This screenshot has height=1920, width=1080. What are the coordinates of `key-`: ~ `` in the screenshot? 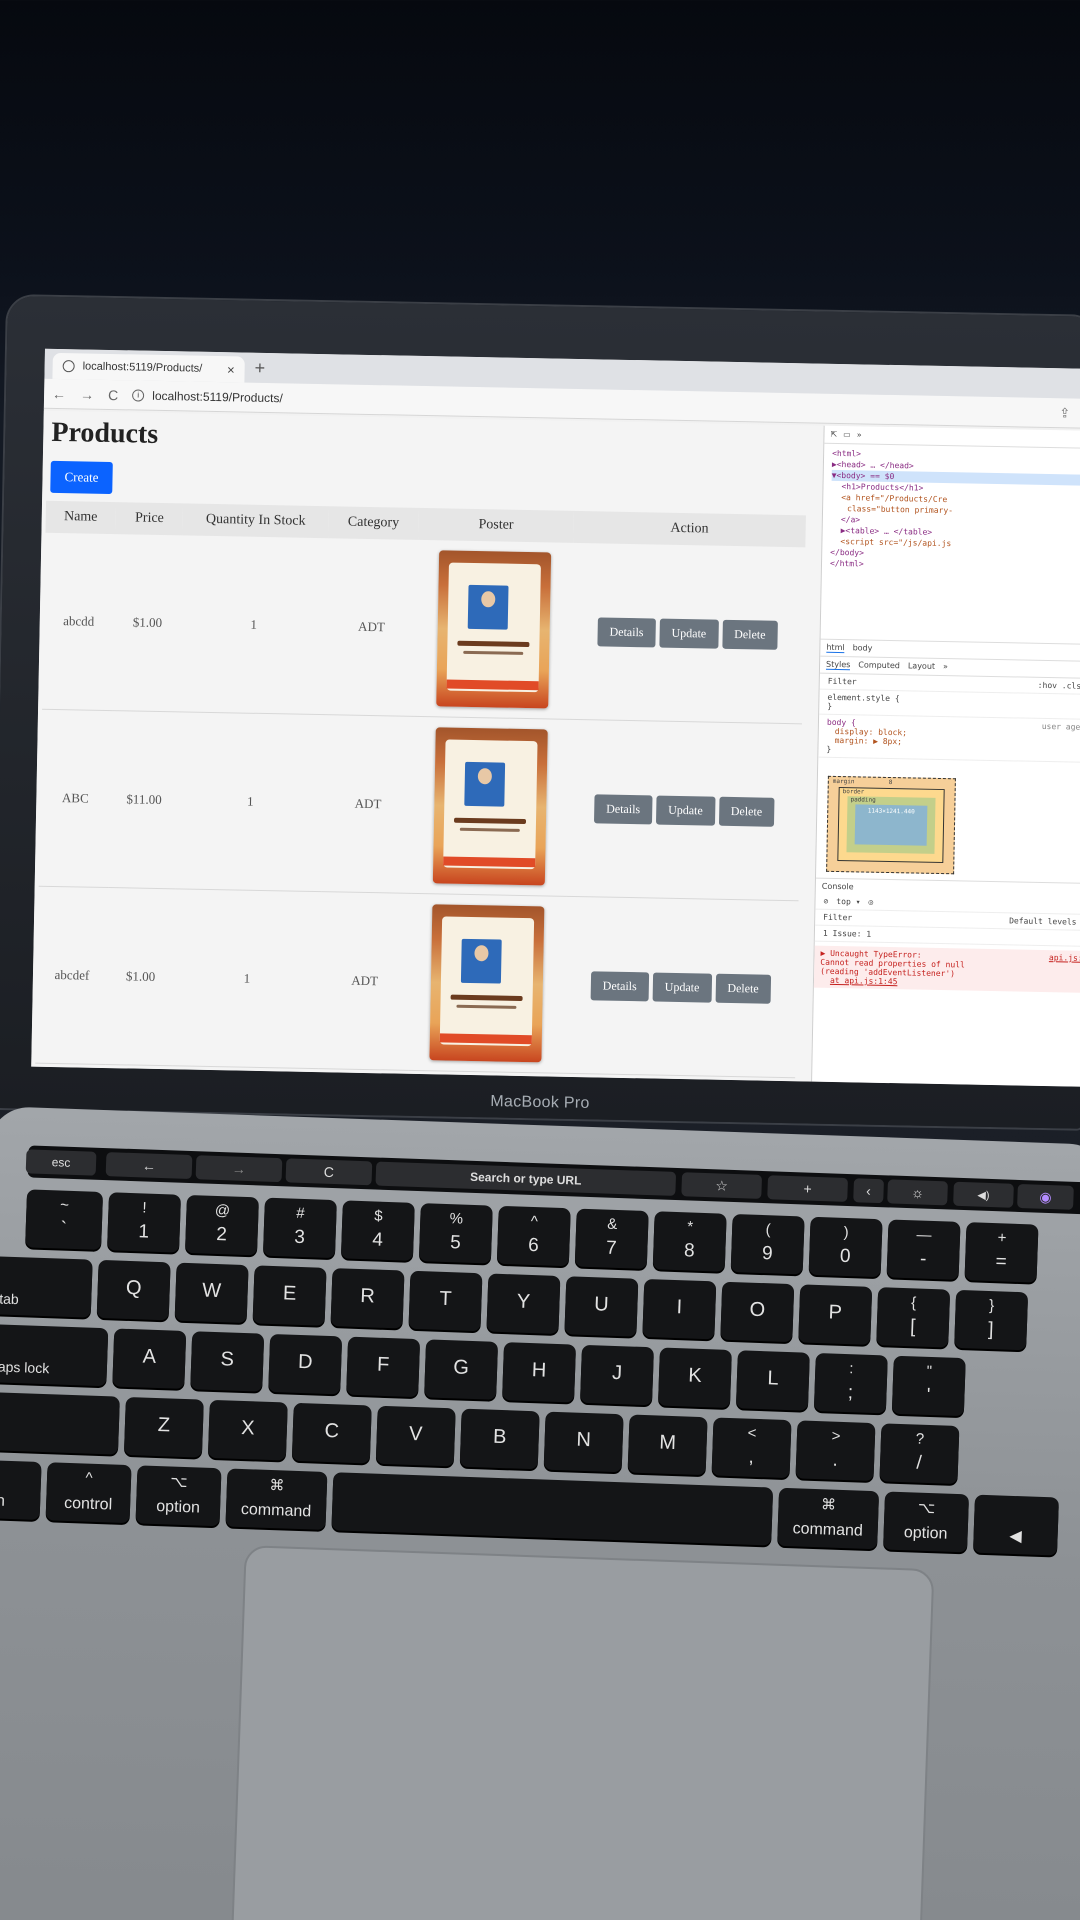 It's located at (64, 1219).